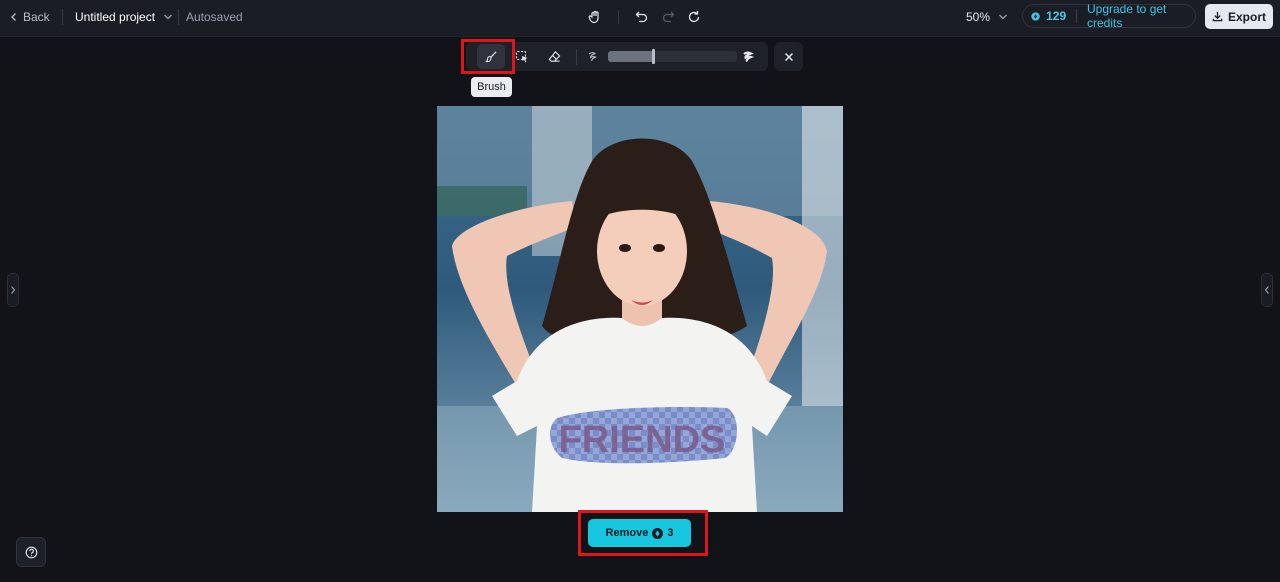 The image size is (1280, 582). What do you see at coordinates (642, 440) in the screenshot?
I see `shirt-text: FRIENDS` at bounding box center [642, 440].